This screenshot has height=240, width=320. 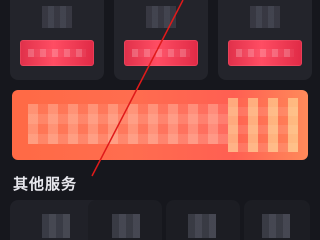 I want to click on banner-pixelated-text, so click(x=128, y=124).